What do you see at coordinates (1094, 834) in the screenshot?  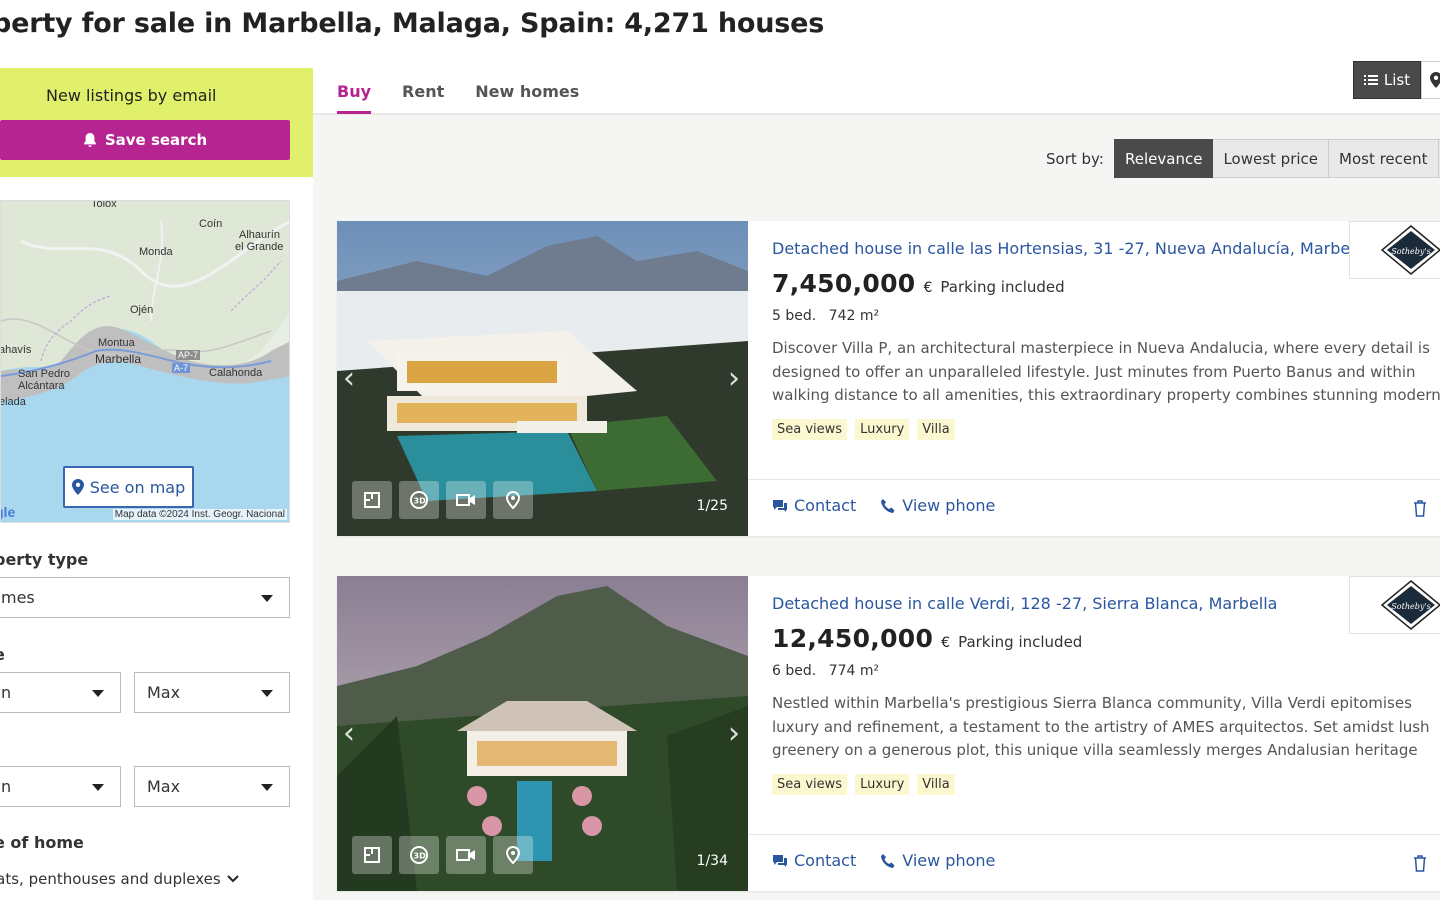 I see `card-divider` at bounding box center [1094, 834].